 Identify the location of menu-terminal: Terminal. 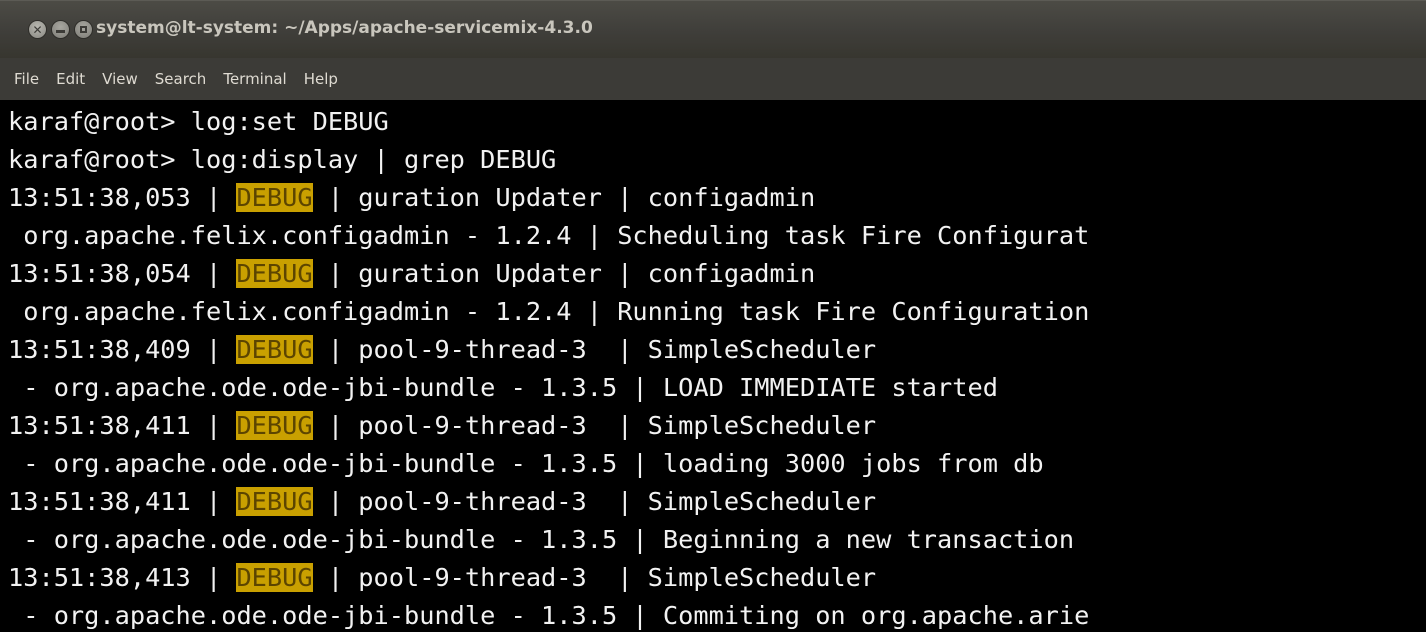
(253, 79).